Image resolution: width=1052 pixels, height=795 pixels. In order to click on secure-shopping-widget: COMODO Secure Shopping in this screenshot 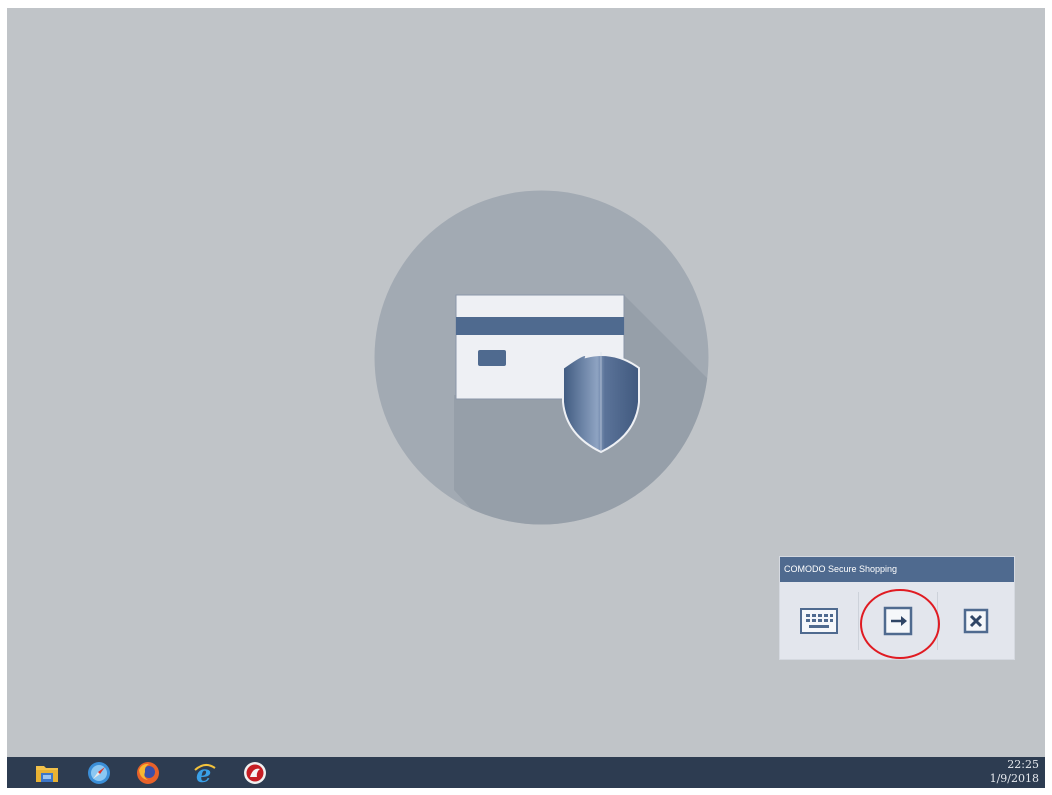, I will do `click(897, 608)`.